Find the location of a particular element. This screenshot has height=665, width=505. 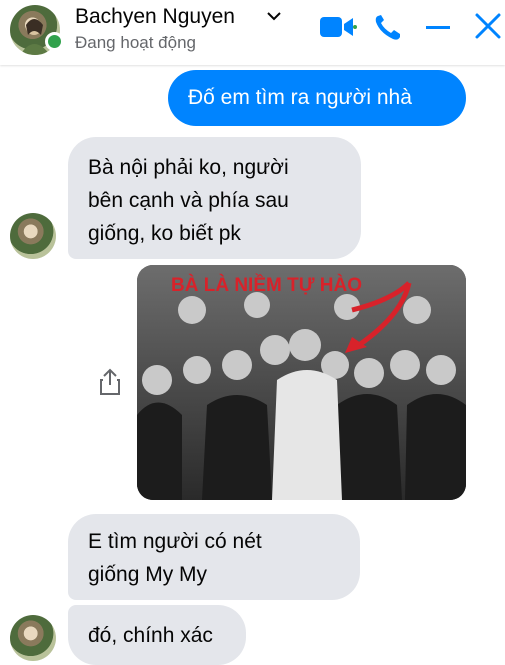

chat-header: Bachyen Nguyen Đang hoạt động is located at coordinates (252, 32).